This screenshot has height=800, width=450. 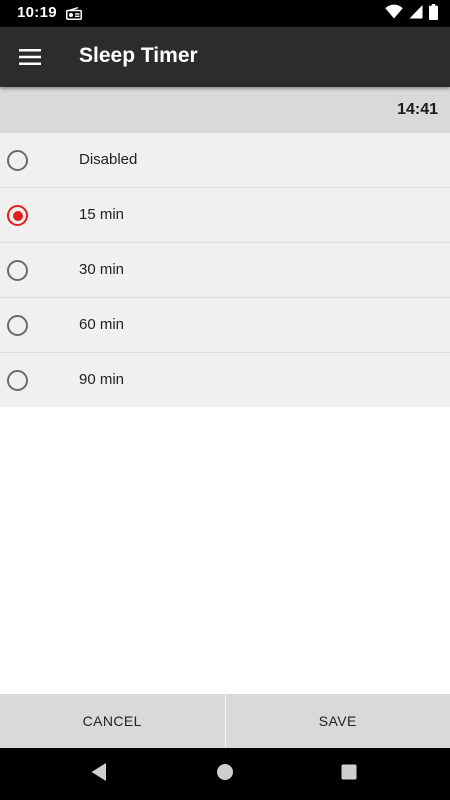 I want to click on option-disabled: Disabled, so click(x=225, y=160).